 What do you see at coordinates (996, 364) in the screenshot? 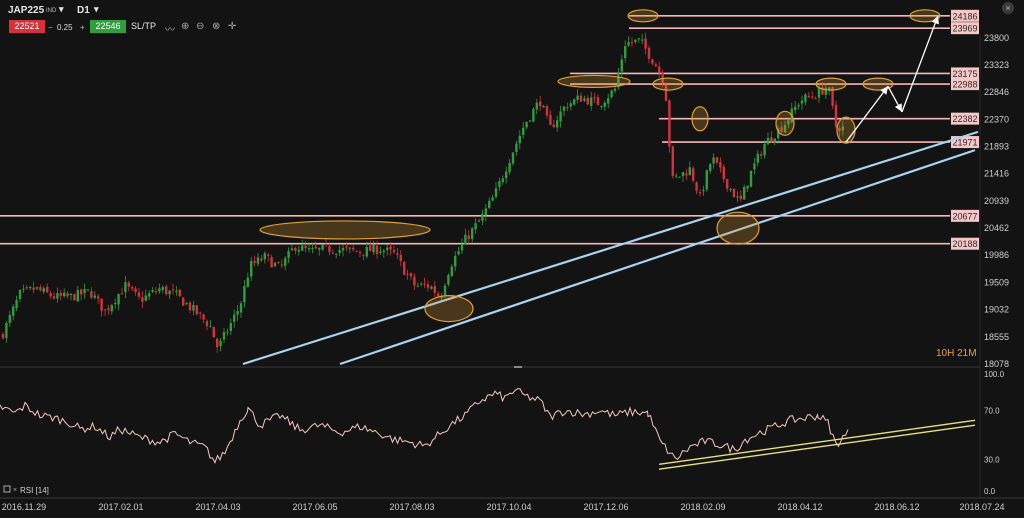
I see `price-tick-label: 18078` at bounding box center [996, 364].